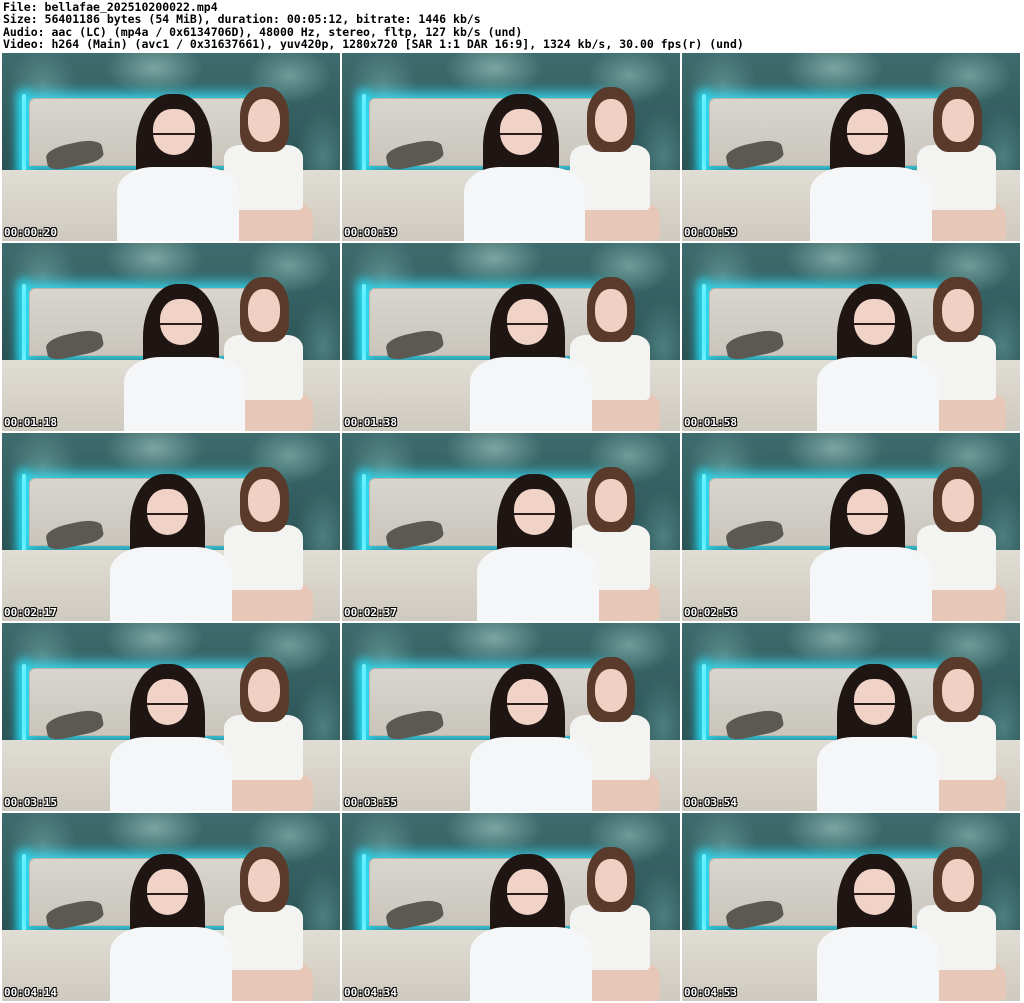  Describe the element at coordinates (710, 232) in the screenshot. I see `thumbnail-timestamp: 00:00:59` at that location.